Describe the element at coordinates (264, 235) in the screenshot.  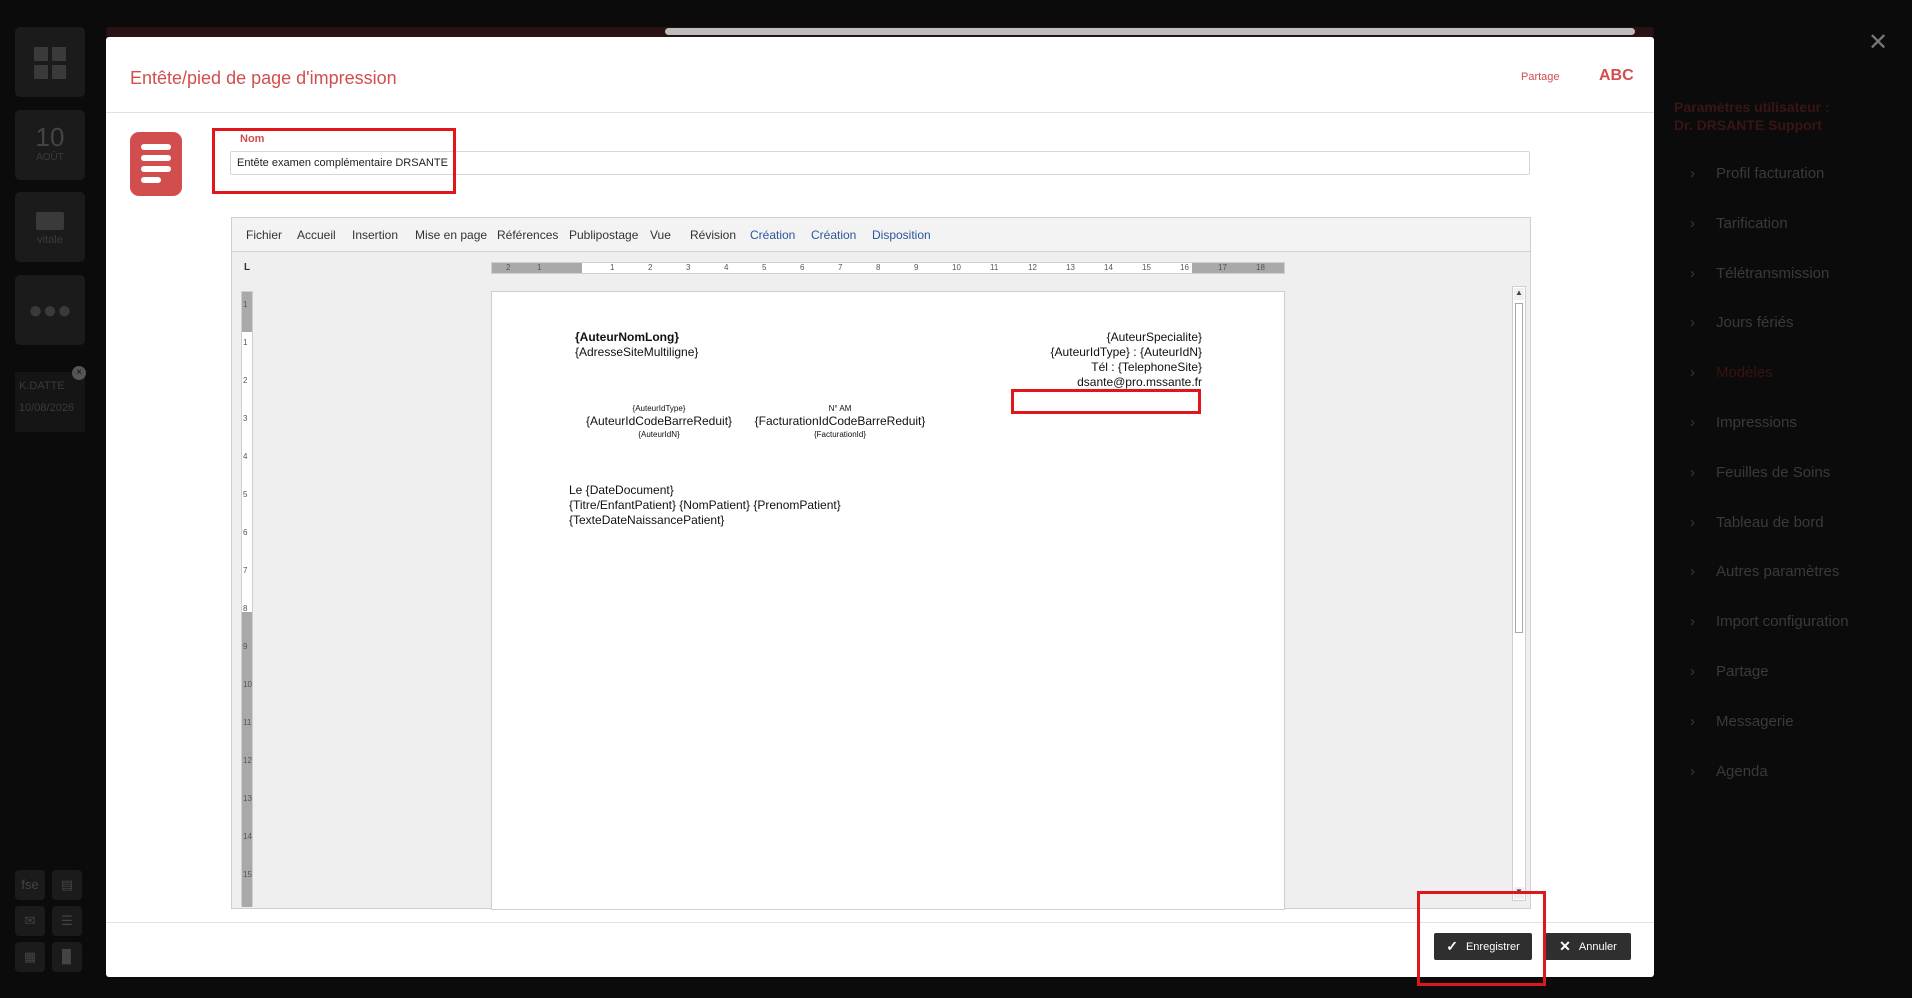
I see `tab-1: Fichier` at that location.